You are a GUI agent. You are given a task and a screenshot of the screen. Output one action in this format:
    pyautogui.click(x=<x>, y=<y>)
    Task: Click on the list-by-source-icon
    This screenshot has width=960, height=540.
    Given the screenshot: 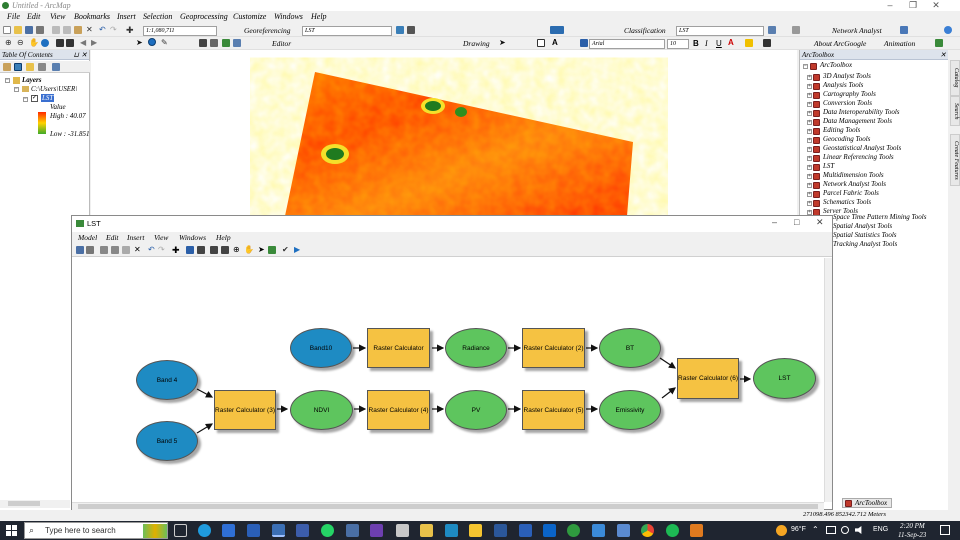 What is the action you would take?
    pyautogui.click(x=18, y=67)
    